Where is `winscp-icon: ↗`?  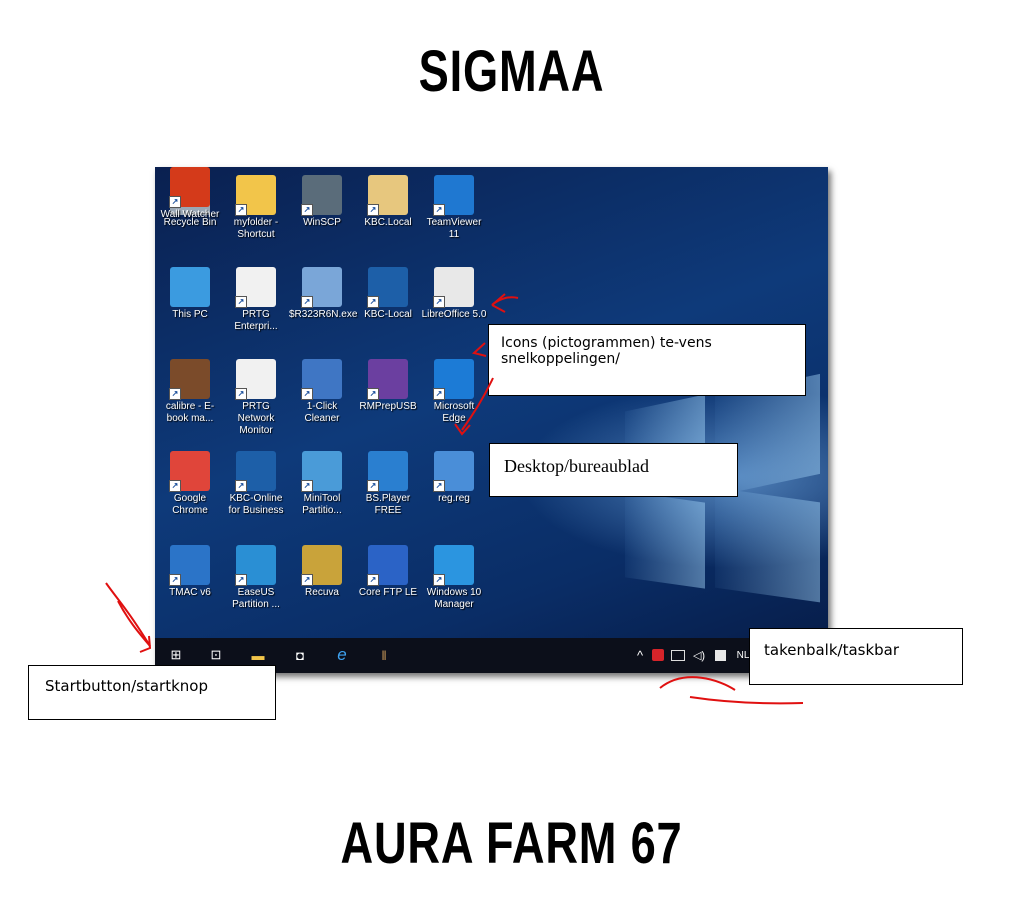 winscp-icon: ↗ is located at coordinates (321, 195).